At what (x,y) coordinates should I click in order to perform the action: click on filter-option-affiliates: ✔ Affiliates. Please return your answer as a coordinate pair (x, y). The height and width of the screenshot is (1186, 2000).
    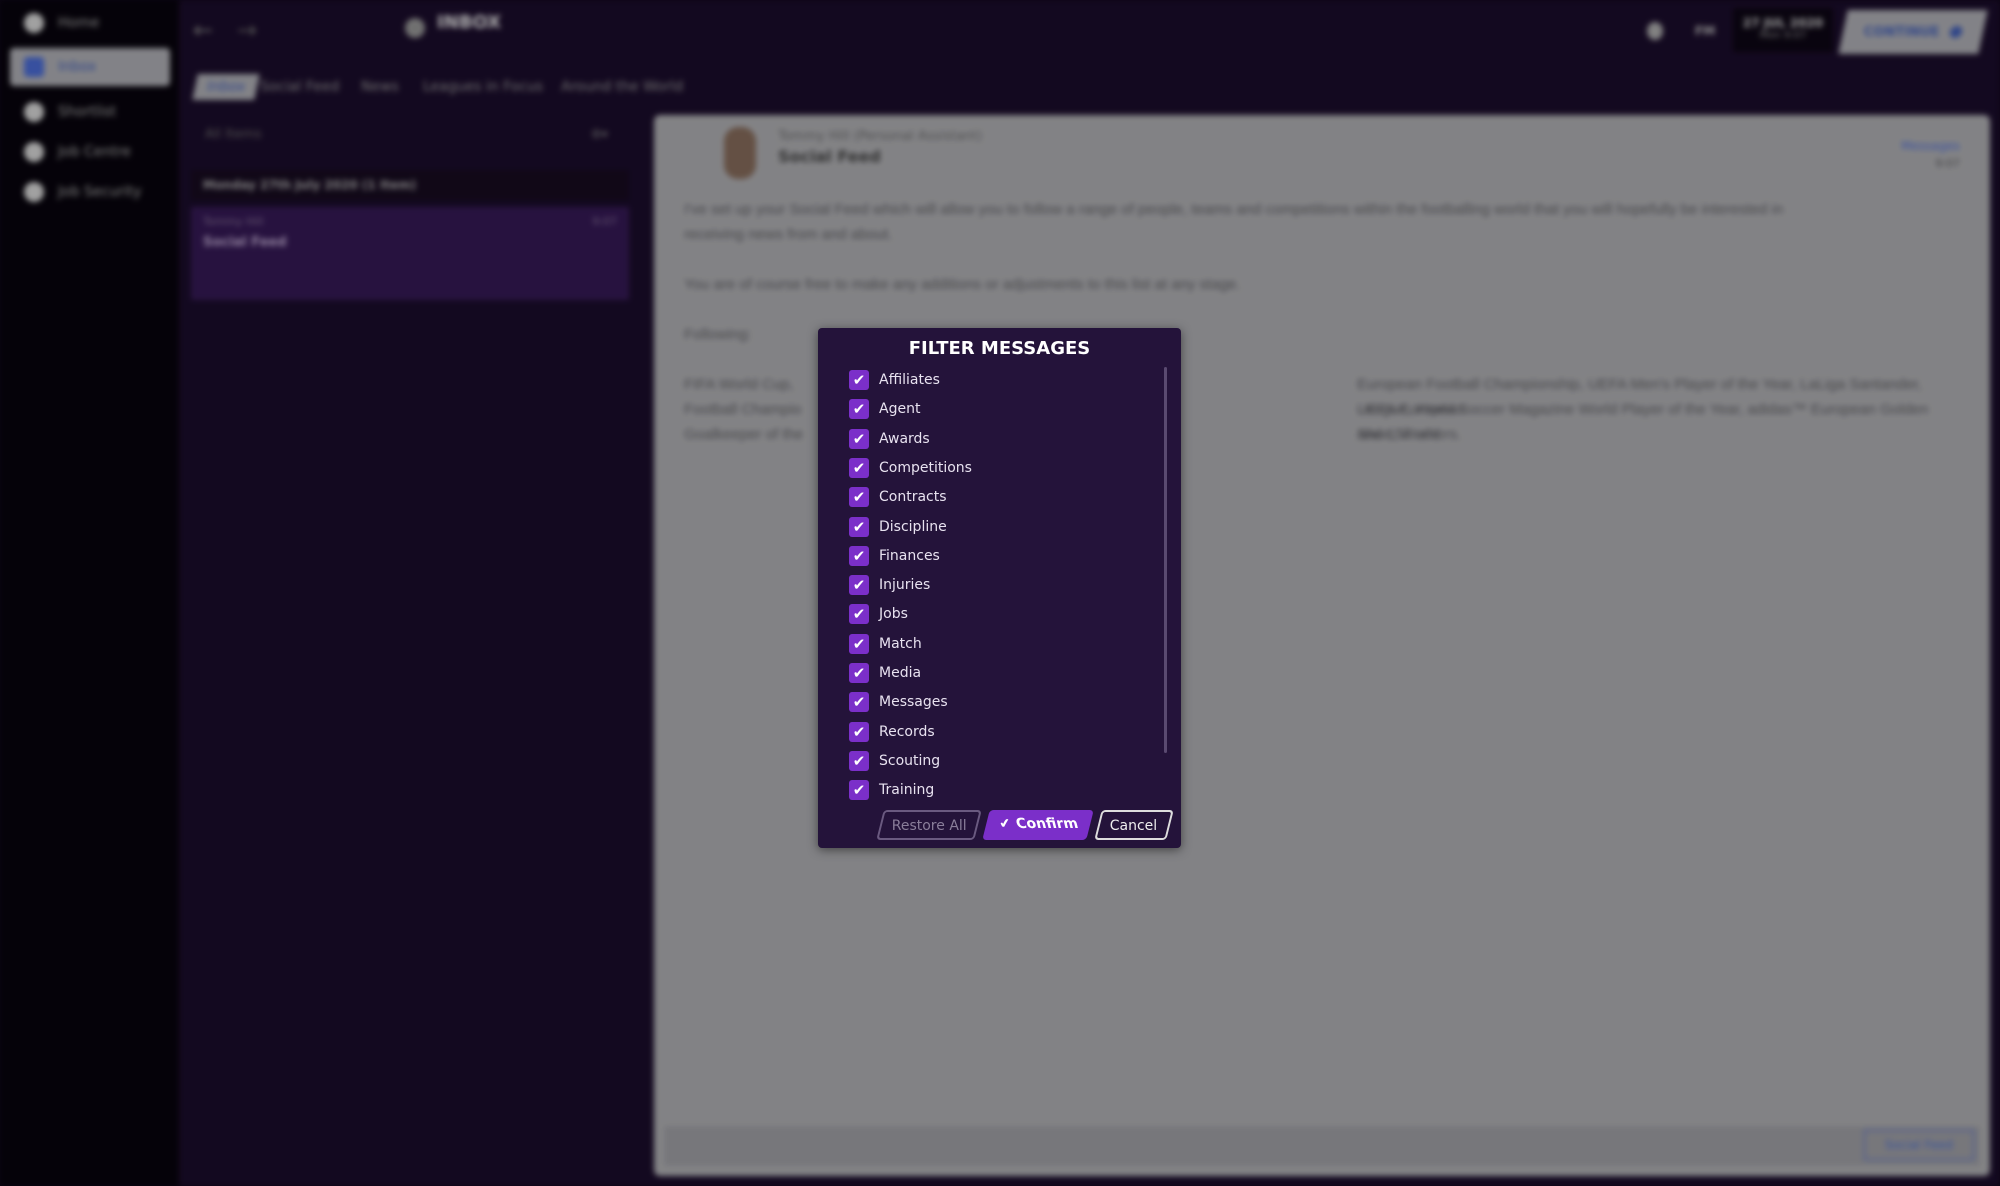
    Looking at the image, I should click on (894, 380).